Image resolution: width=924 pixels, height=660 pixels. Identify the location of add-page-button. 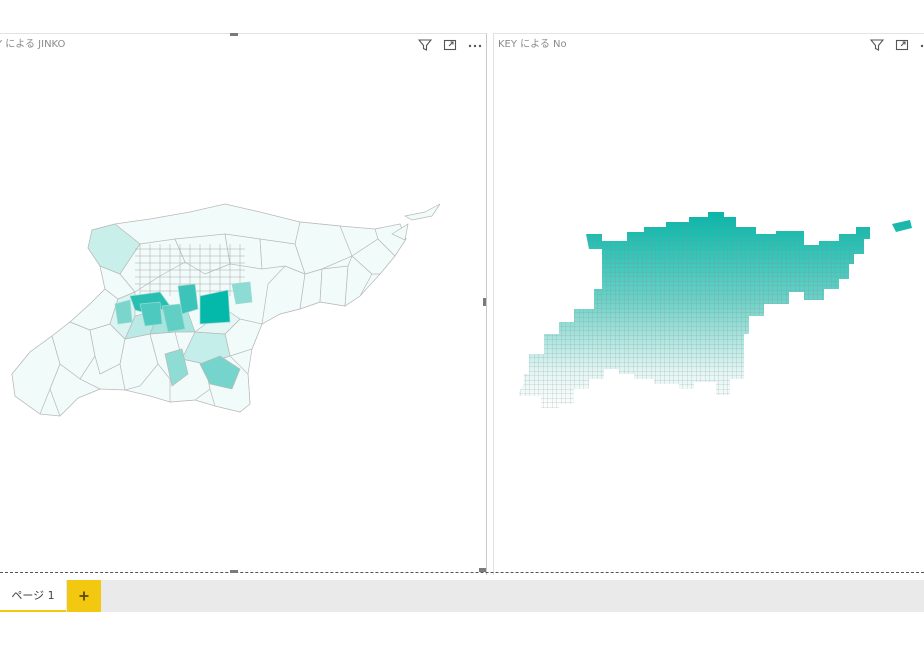
(84, 596).